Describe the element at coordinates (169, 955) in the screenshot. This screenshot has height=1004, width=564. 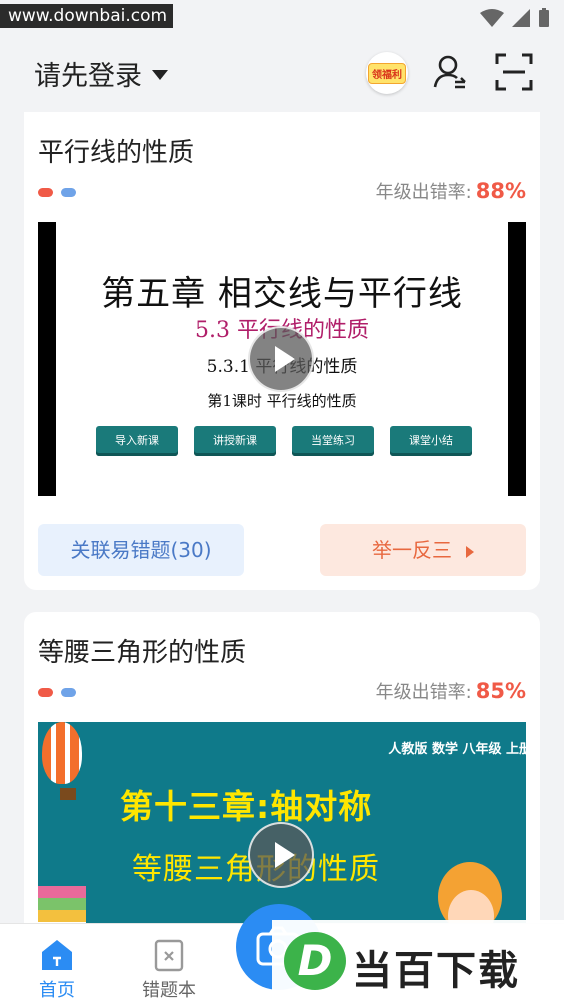
I see `notebook-icon` at that location.